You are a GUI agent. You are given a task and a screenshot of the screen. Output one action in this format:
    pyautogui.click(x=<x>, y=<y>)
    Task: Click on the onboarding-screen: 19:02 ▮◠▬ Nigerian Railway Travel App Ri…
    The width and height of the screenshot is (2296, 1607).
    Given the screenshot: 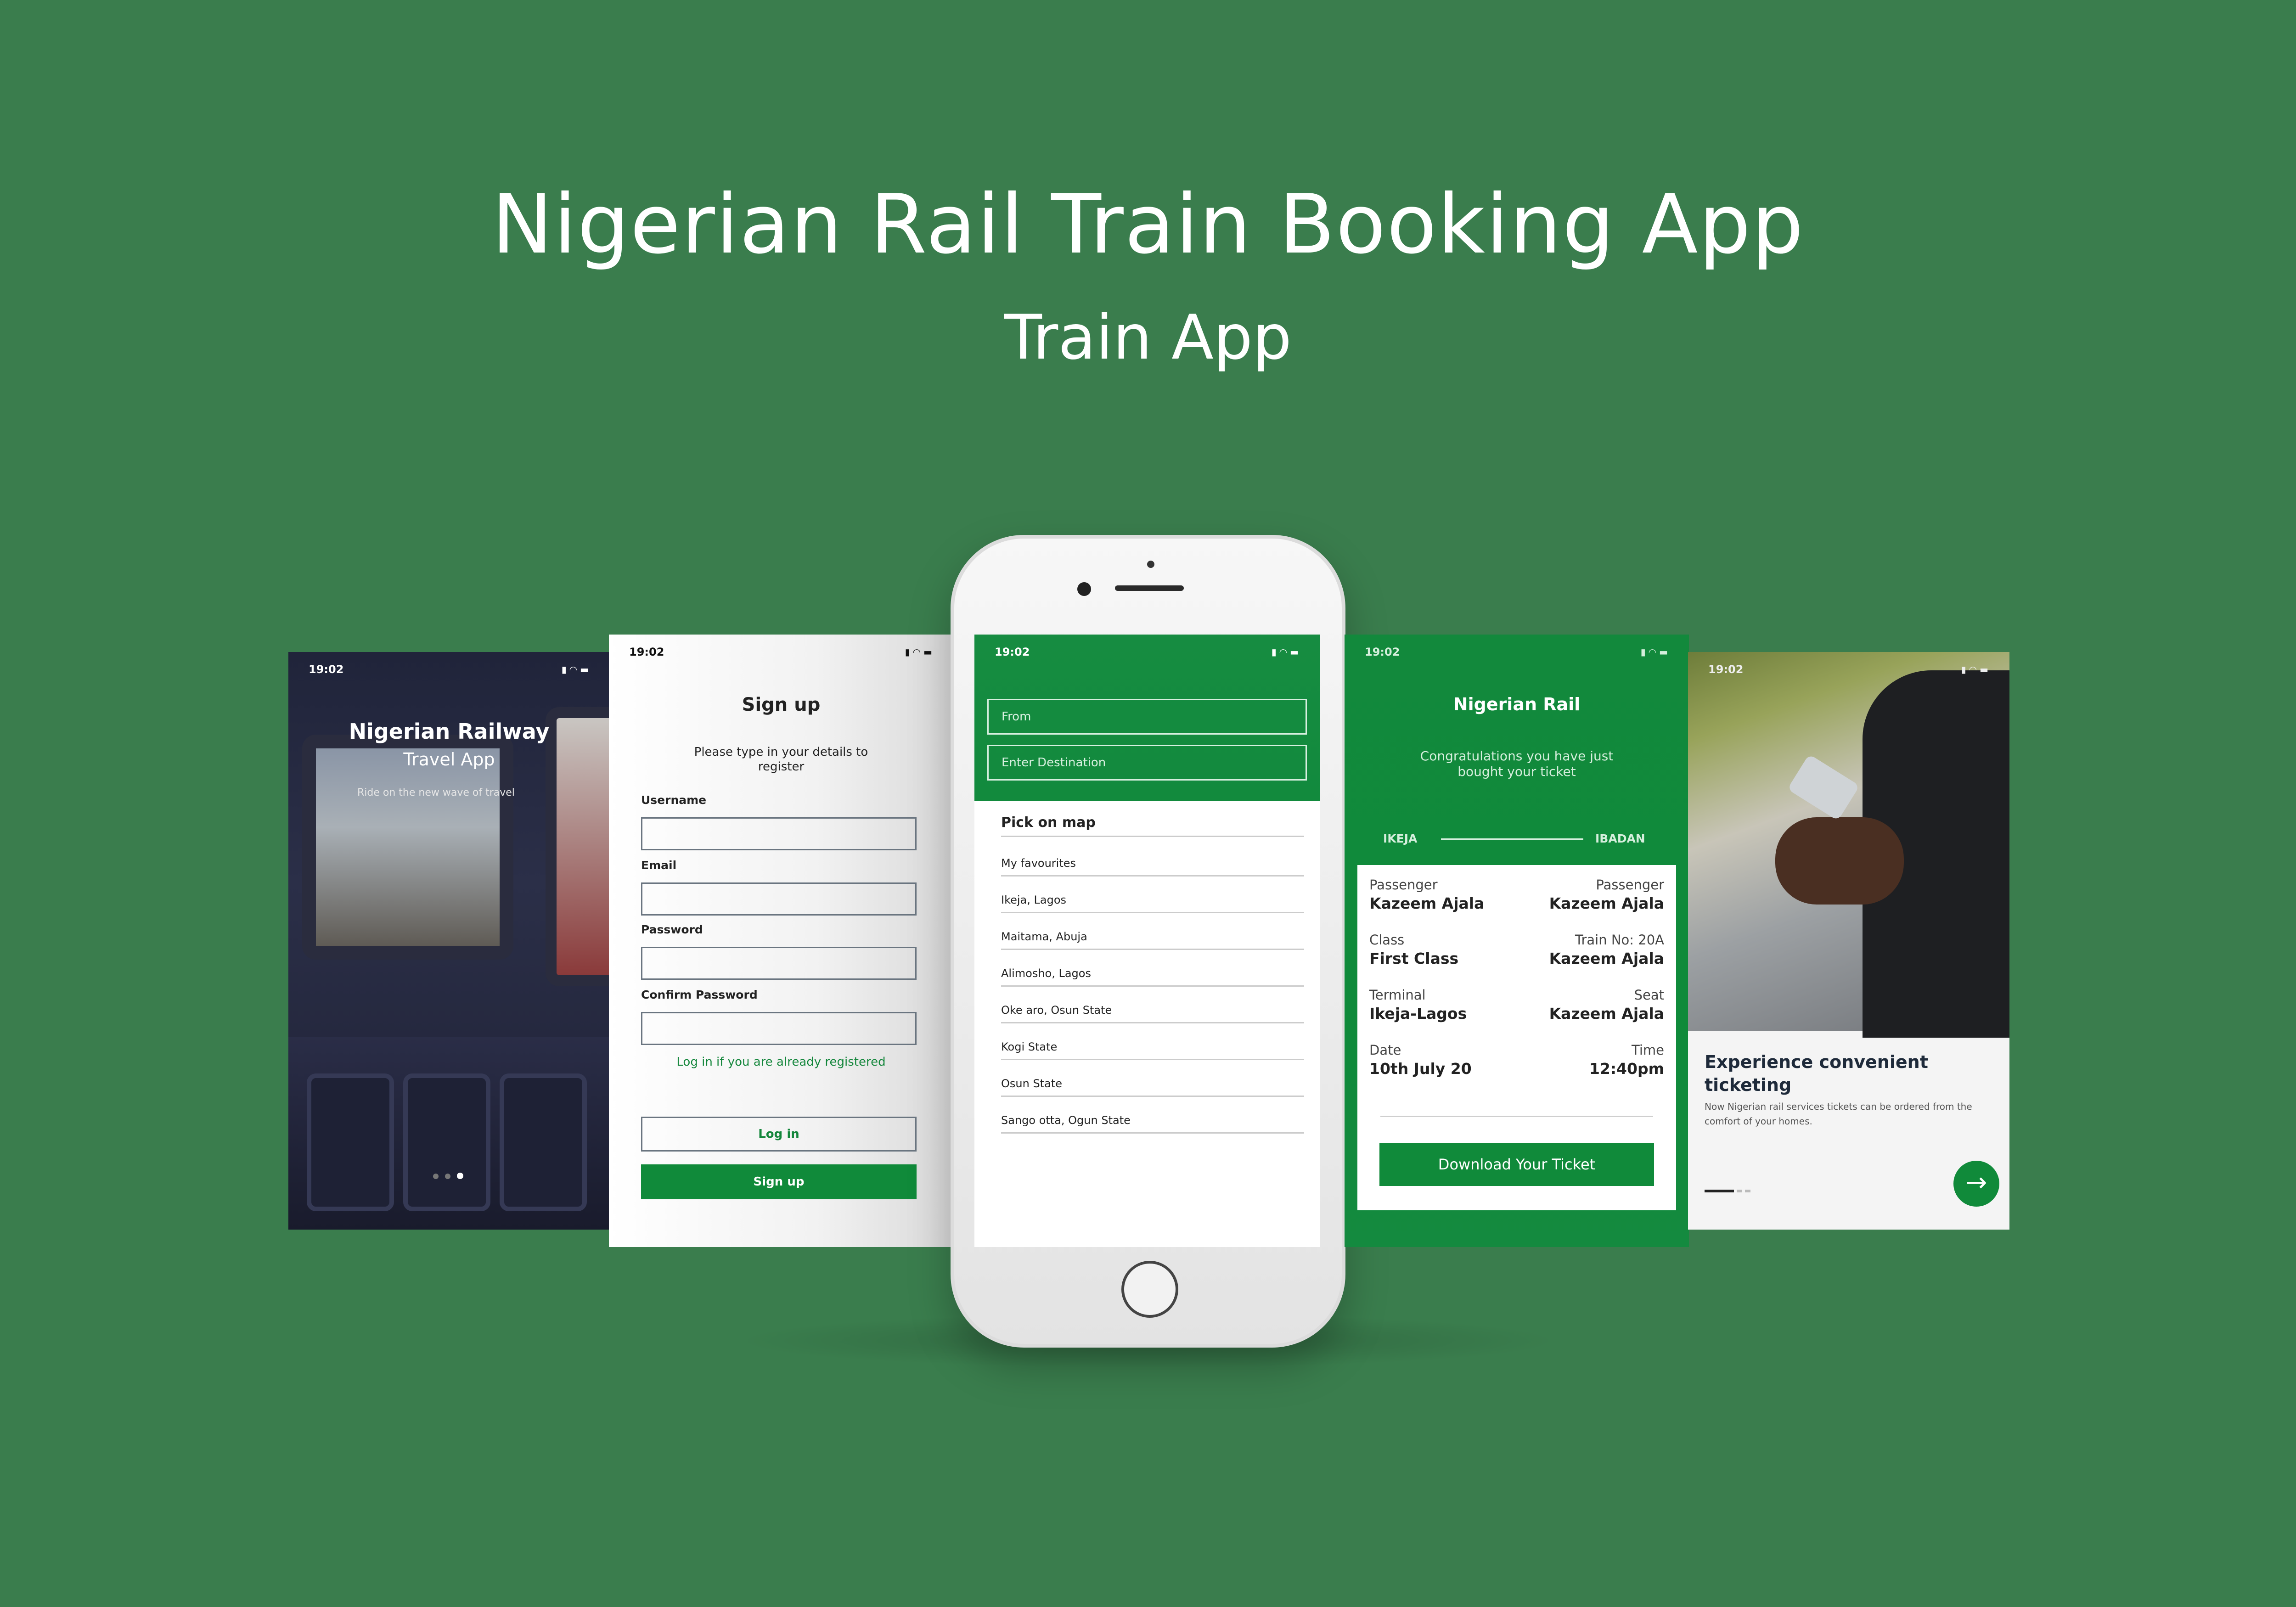 What is the action you would take?
    pyautogui.click(x=449, y=941)
    